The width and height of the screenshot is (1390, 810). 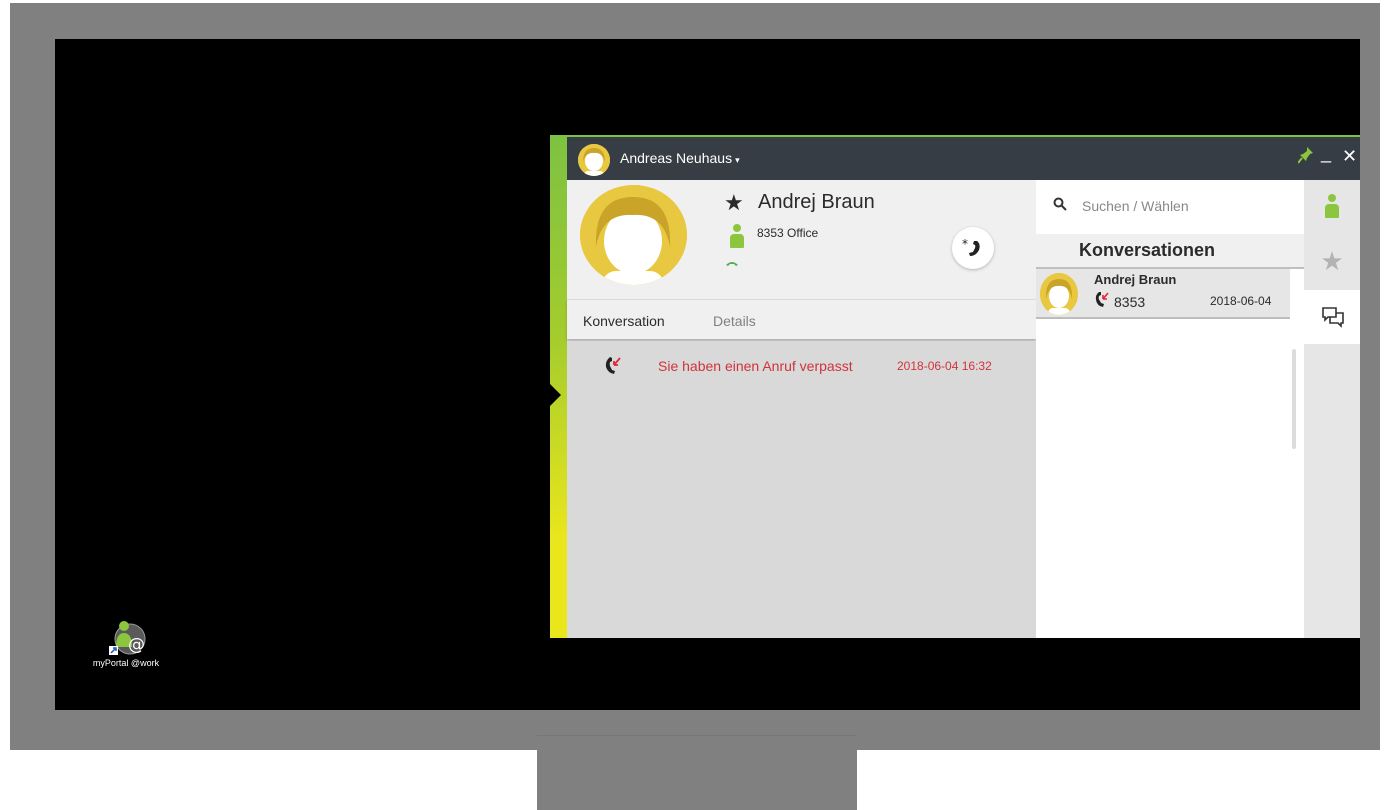 What do you see at coordinates (816, 202) in the screenshot?
I see `contact-name: Andrej Braun` at bounding box center [816, 202].